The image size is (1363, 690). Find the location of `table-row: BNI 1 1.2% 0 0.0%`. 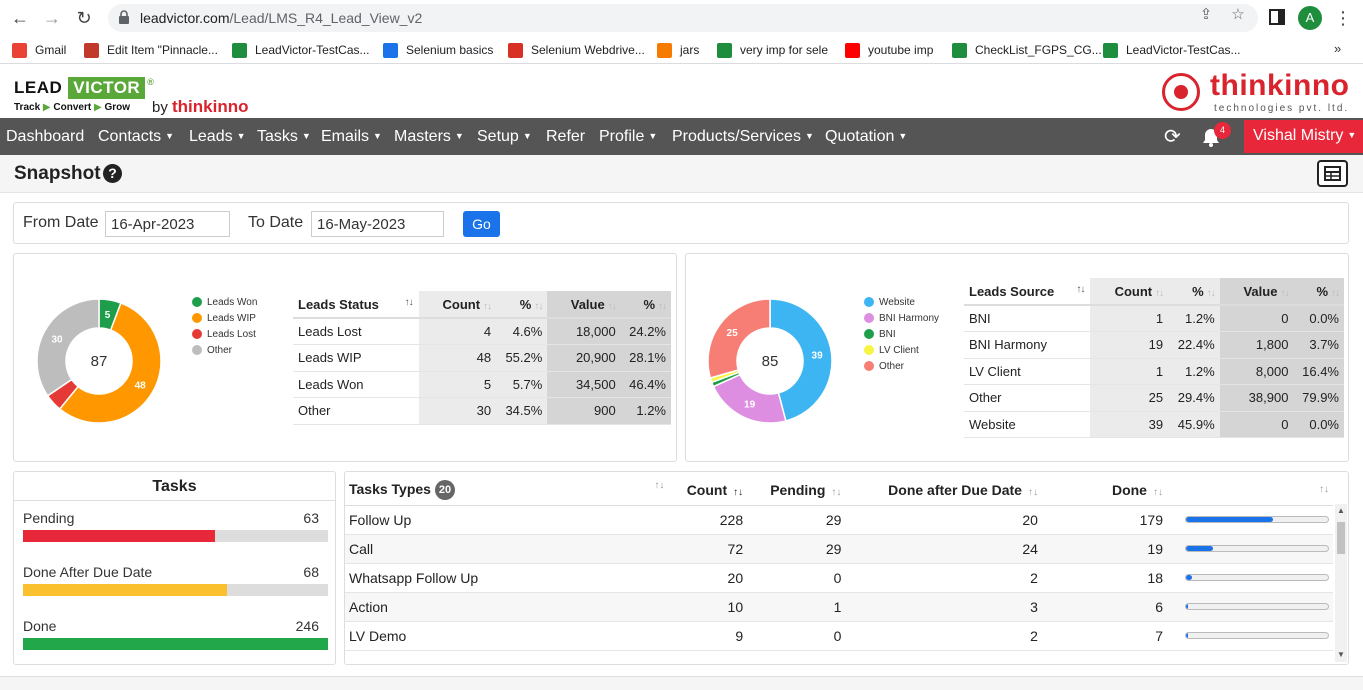

table-row: BNI 1 1.2% 0 0.0% is located at coordinates (1154, 318).